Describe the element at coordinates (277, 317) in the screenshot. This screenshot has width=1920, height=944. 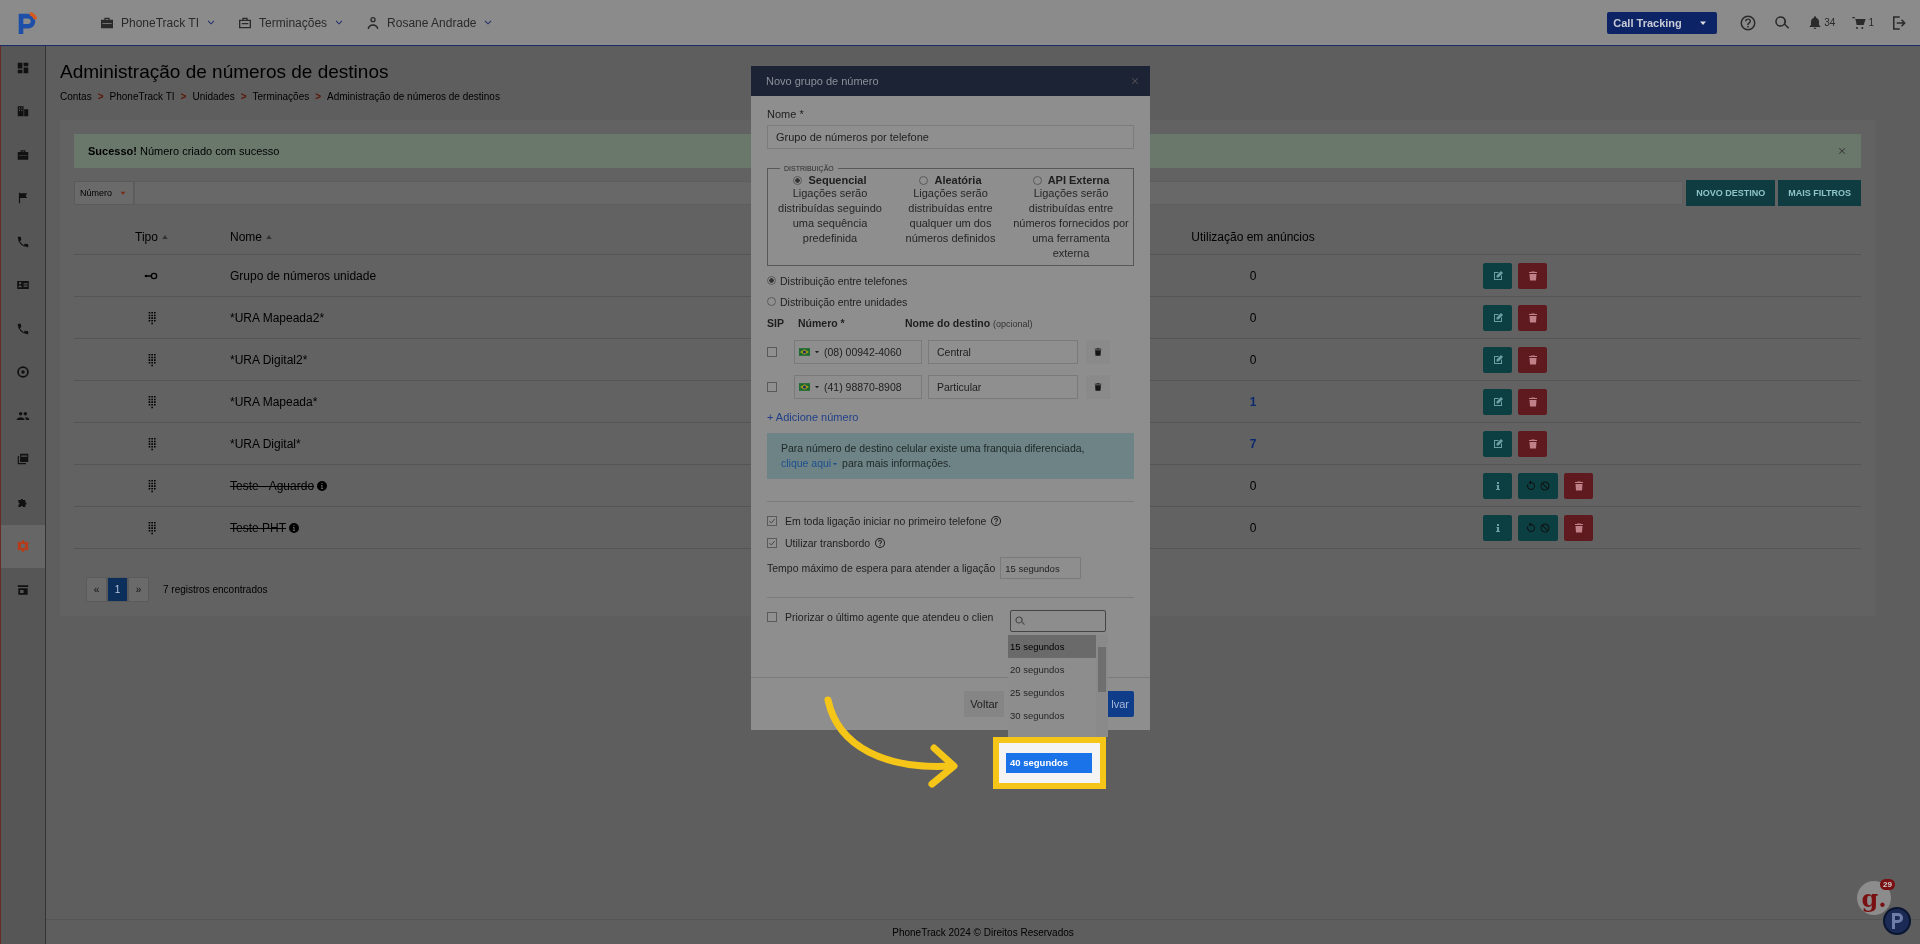
I see `table-cell: *URA Mapeada2*` at that location.